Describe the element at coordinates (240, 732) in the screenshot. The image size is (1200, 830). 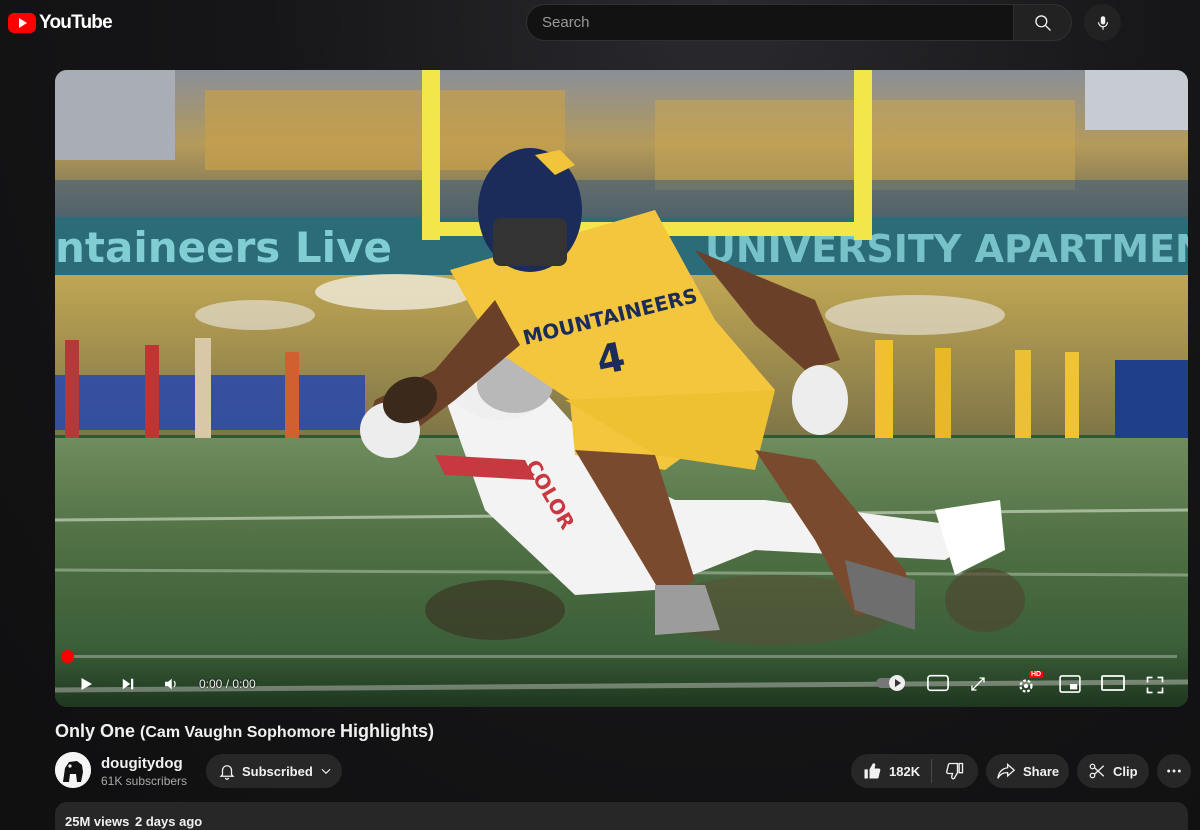
I see `video-title-paren: (Cam Vaughn Sophomore` at that location.